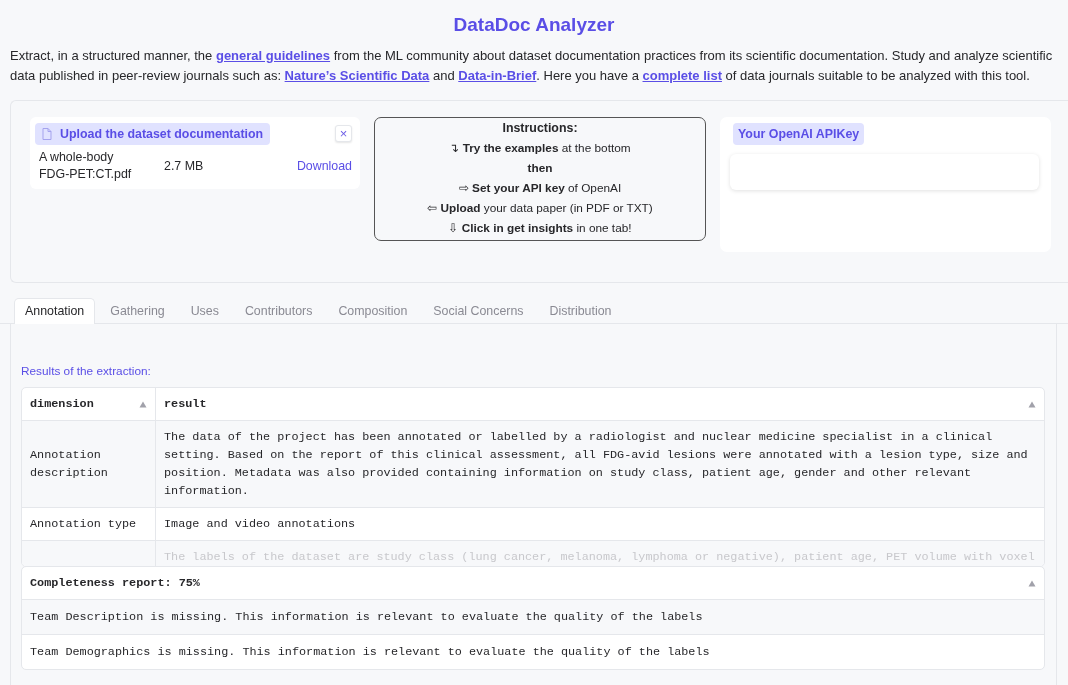 This screenshot has width=1068, height=685. Describe the element at coordinates (357, 75) in the screenshot. I see `text-link: Nature’s Scientific Data` at that location.